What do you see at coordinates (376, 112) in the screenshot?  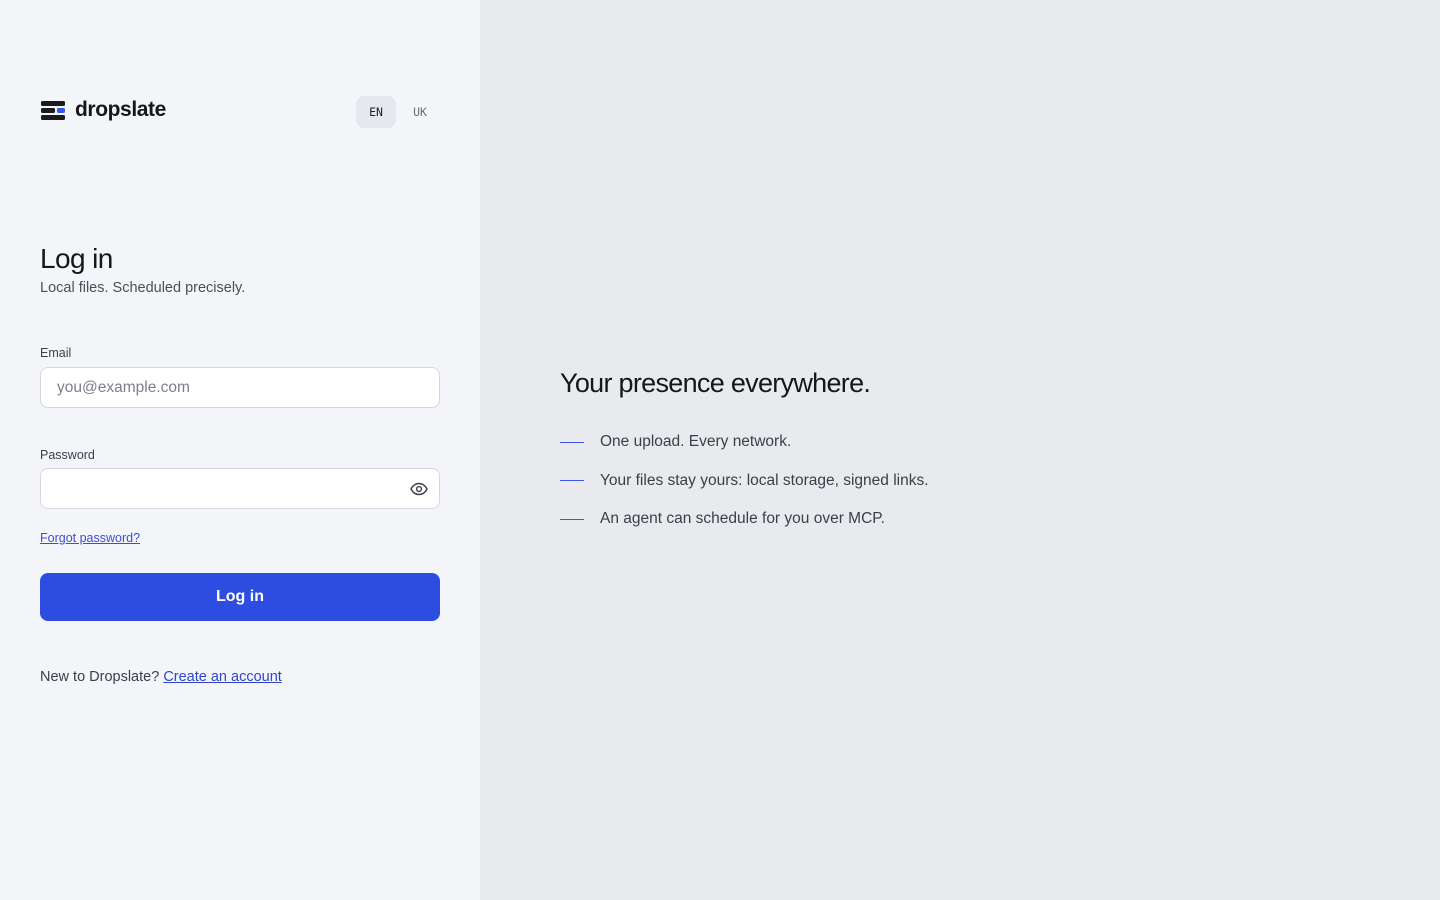 I see `language-option-en: EN` at bounding box center [376, 112].